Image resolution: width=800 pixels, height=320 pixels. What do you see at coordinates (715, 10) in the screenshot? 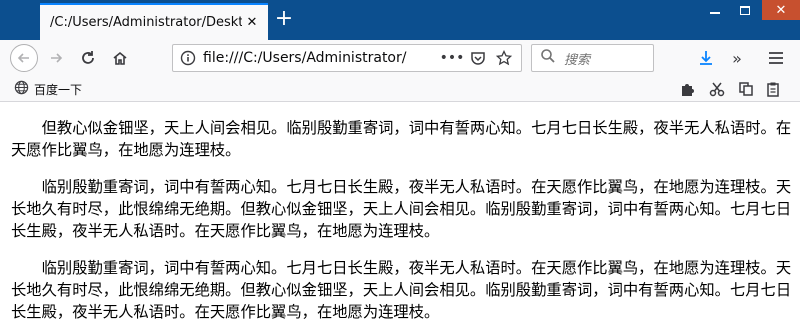
I see `minimize-button` at bounding box center [715, 10].